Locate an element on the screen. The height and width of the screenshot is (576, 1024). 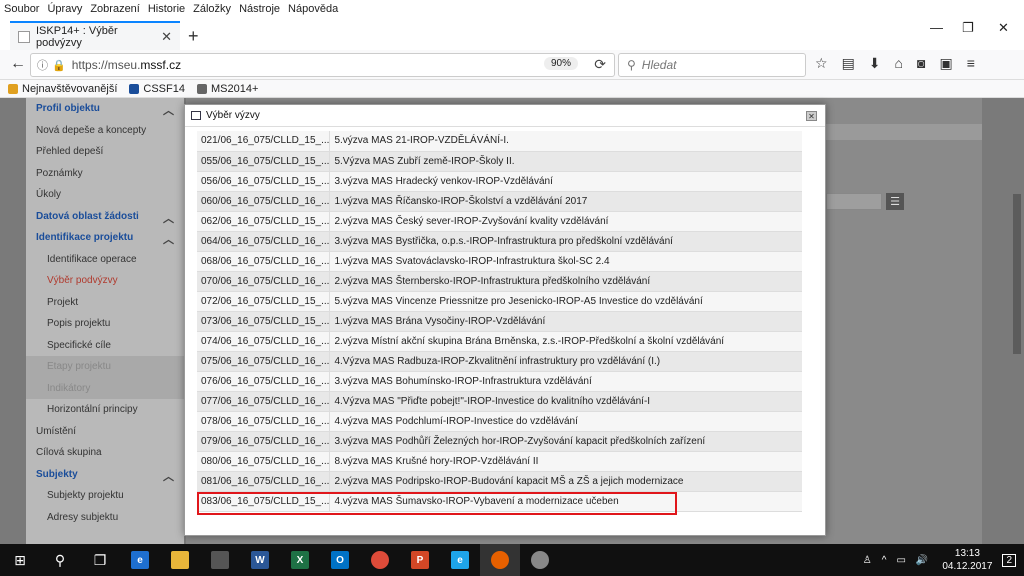
sidebar-item: Adresy subjektu is located at coordinates (105, 518).